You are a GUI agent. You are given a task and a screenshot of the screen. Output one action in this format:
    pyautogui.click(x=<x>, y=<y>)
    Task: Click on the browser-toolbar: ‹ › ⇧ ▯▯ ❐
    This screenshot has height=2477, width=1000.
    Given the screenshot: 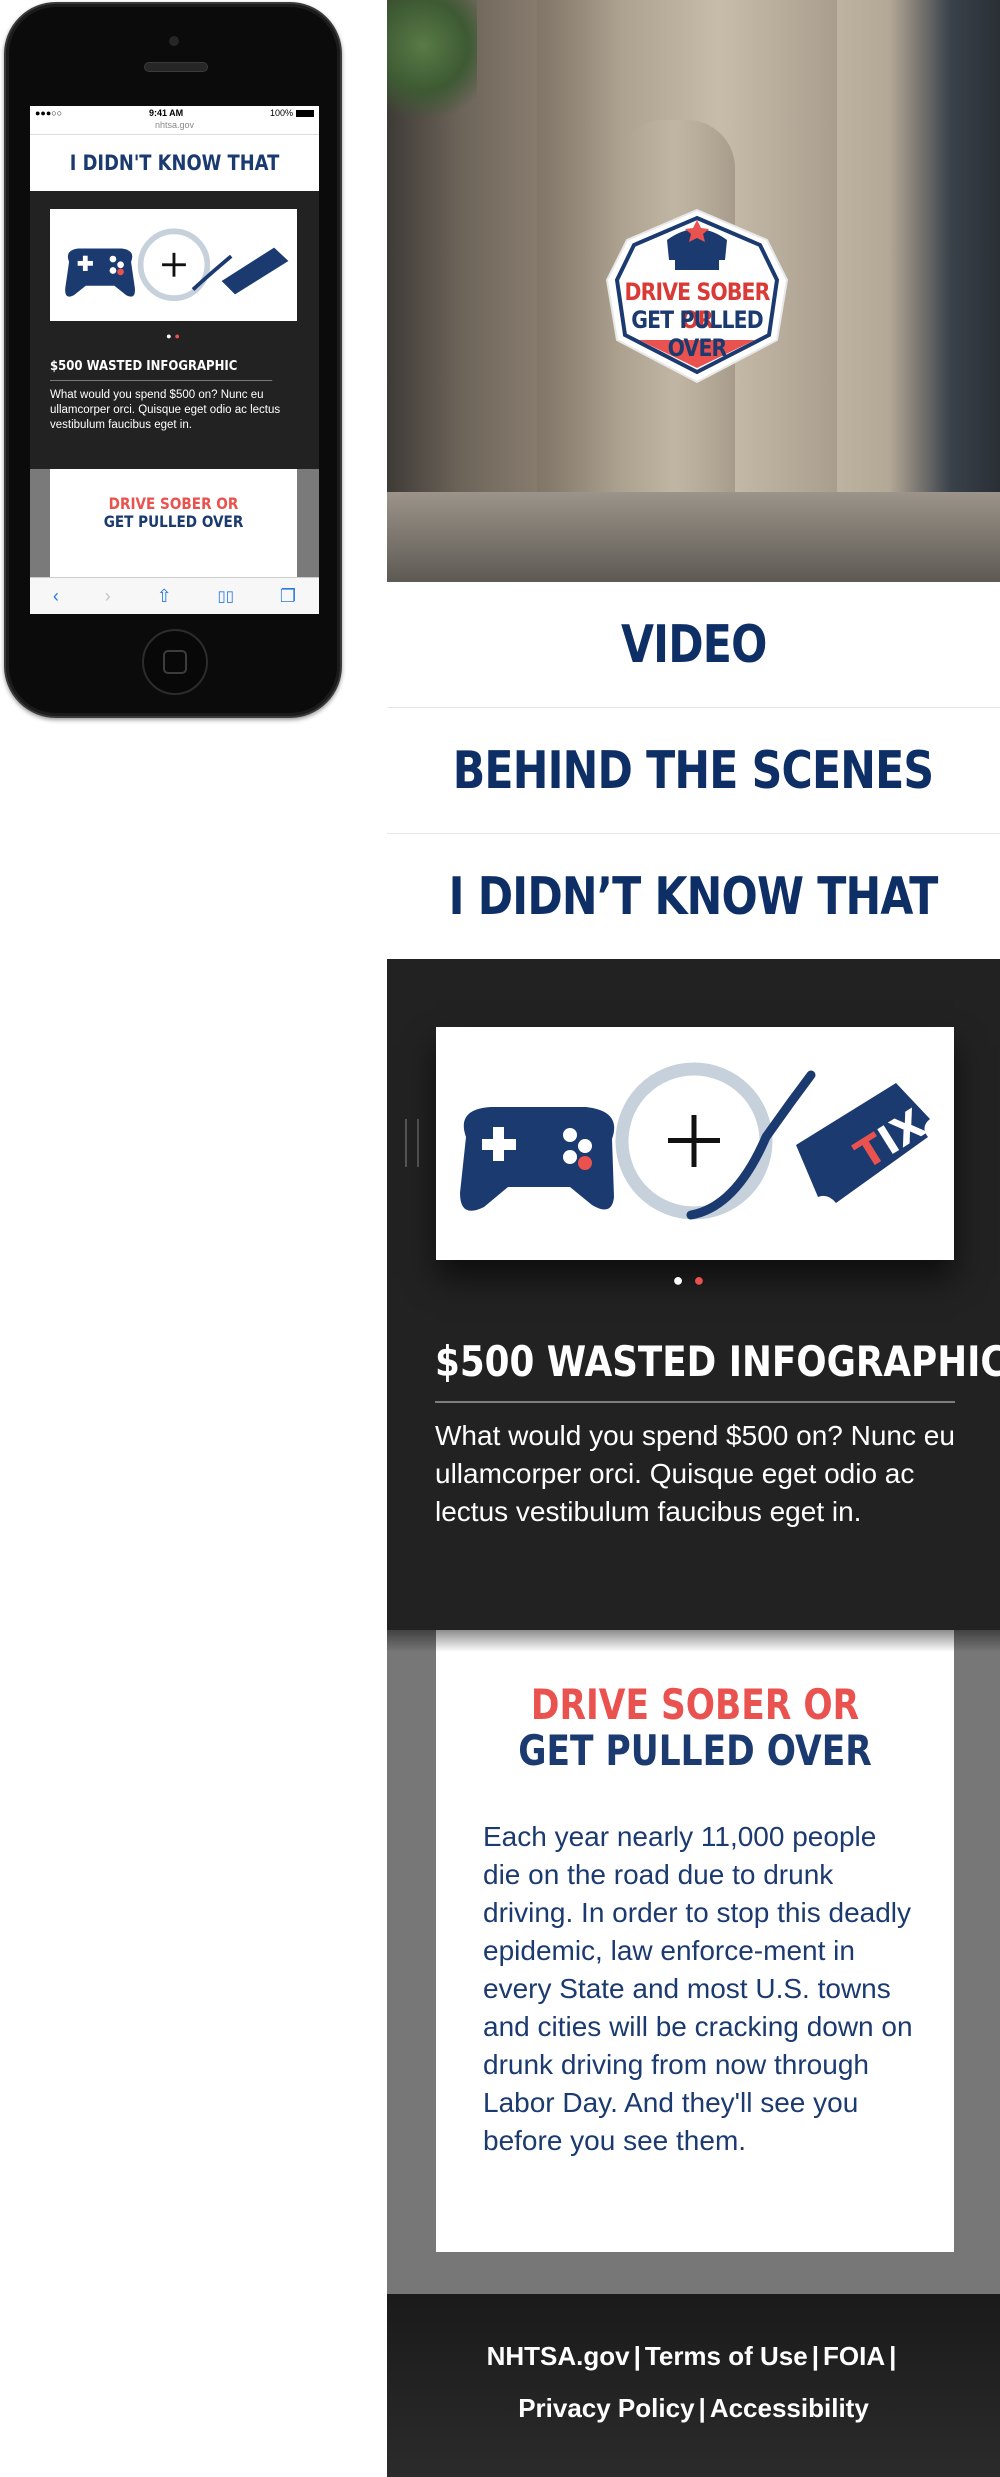 What is the action you would take?
    pyautogui.click(x=174, y=595)
    